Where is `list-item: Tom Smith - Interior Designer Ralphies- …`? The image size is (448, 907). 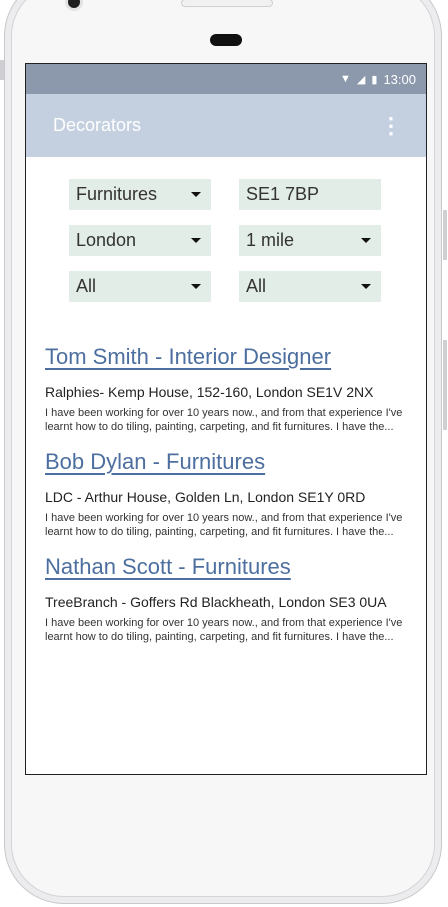 list-item: Tom Smith - Interior Designer Ralphies- … is located at coordinates (227, 389).